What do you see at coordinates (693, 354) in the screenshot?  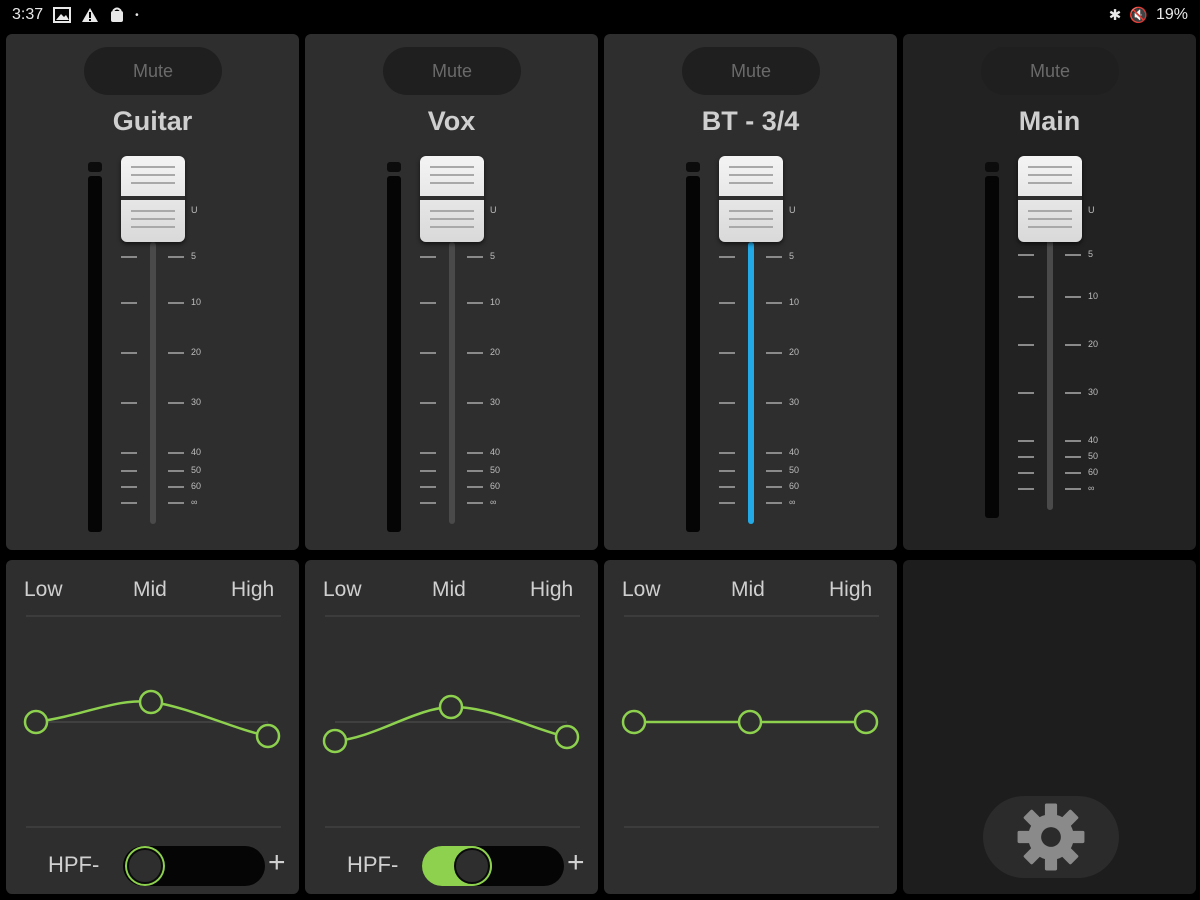 I see `level-meter-bt` at bounding box center [693, 354].